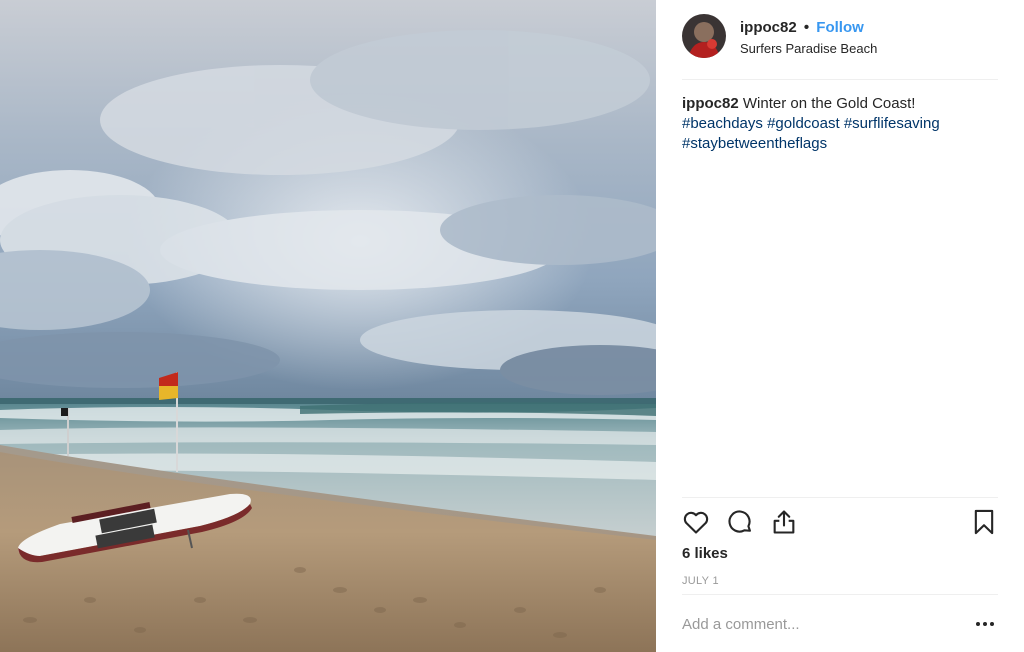 The width and height of the screenshot is (1024, 652). I want to click on follow-button: Follow, so click(840, 27).